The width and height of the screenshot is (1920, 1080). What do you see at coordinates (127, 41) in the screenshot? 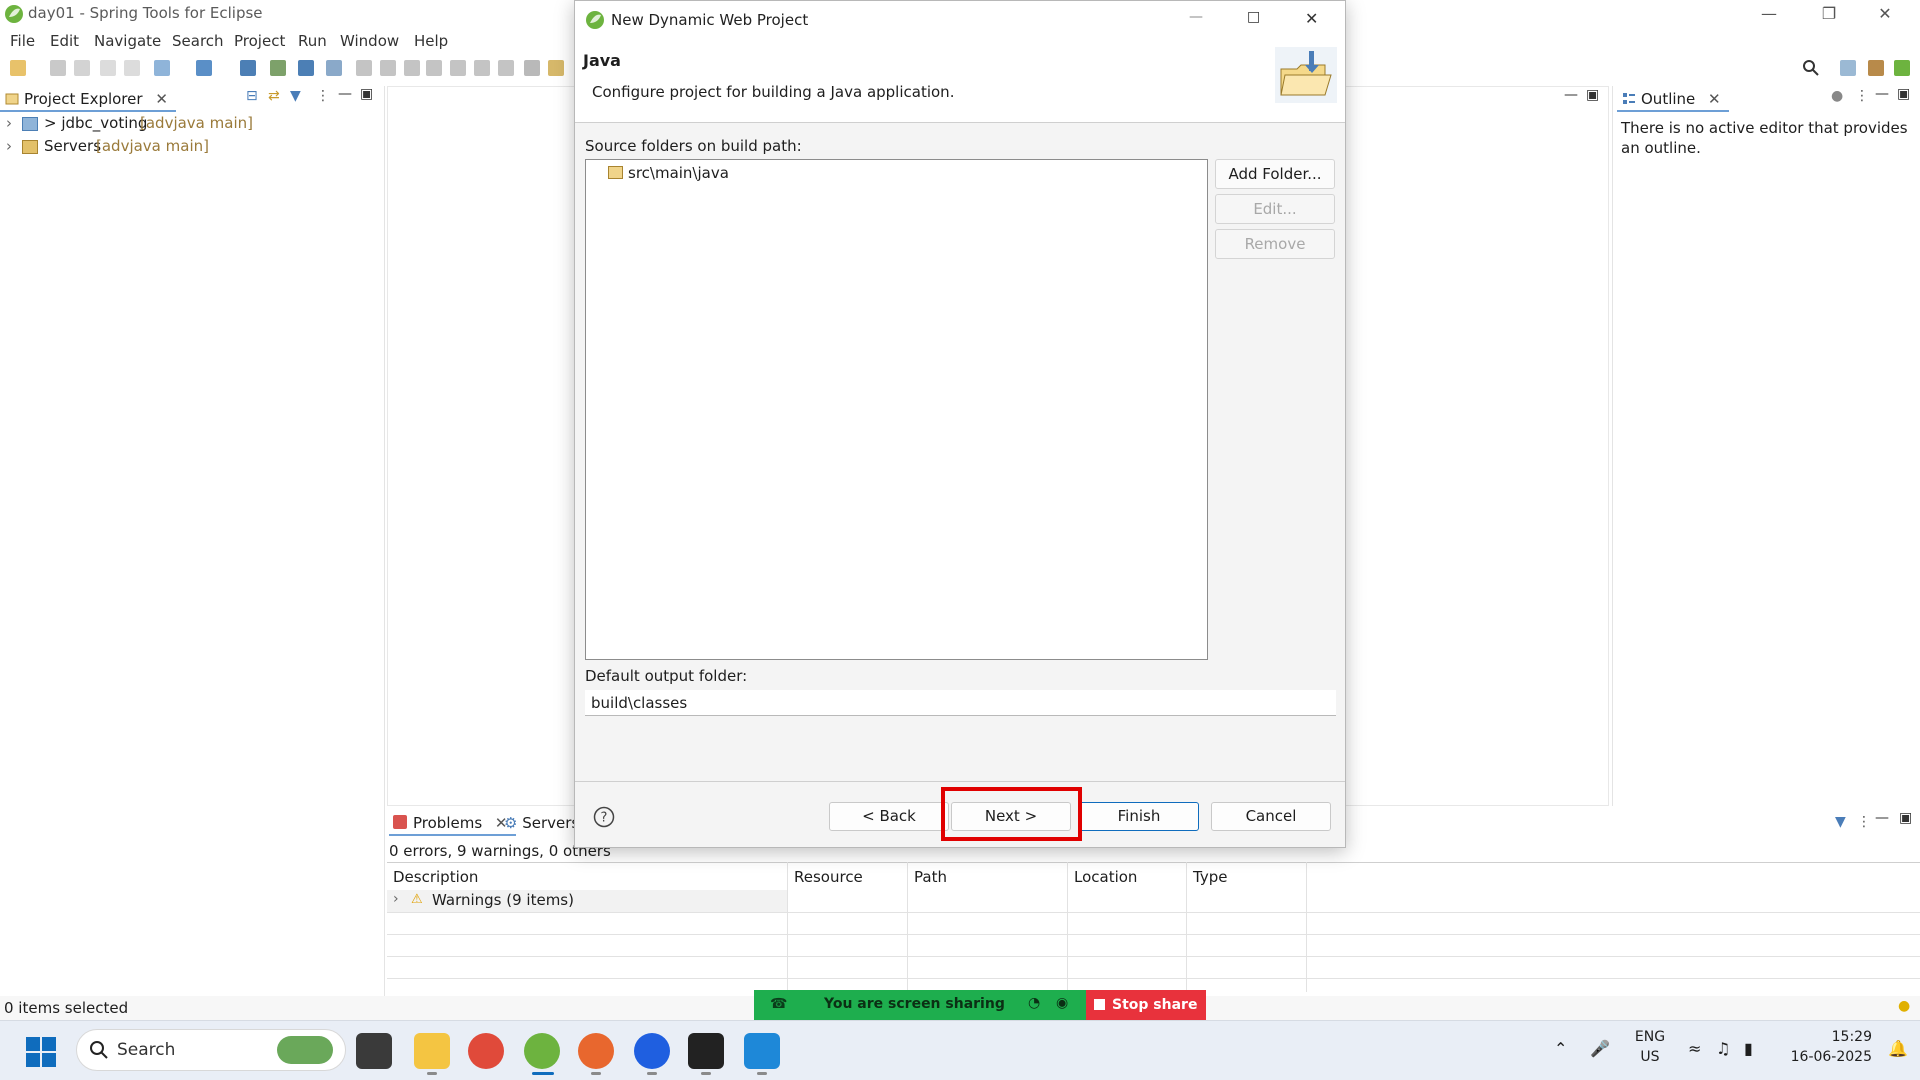
I see `menu-navigate: Navigate` at bounding box center [127, 41].